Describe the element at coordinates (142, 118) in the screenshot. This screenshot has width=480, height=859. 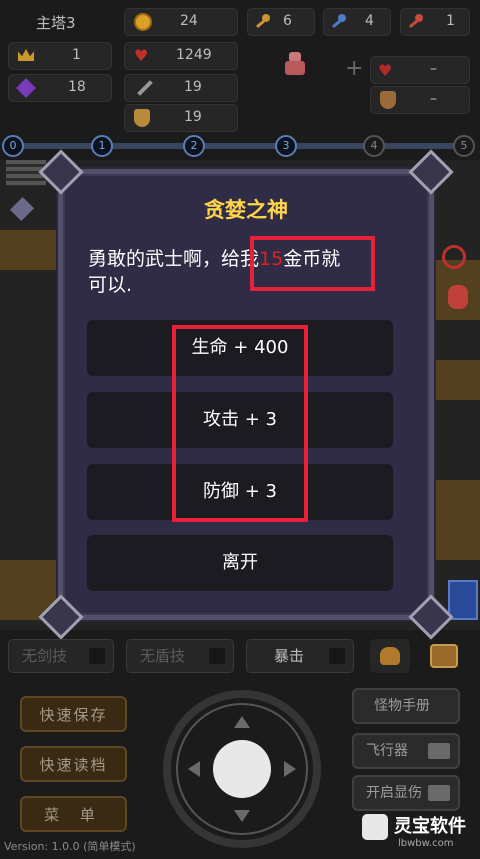
I see `shield-icon` at that location.